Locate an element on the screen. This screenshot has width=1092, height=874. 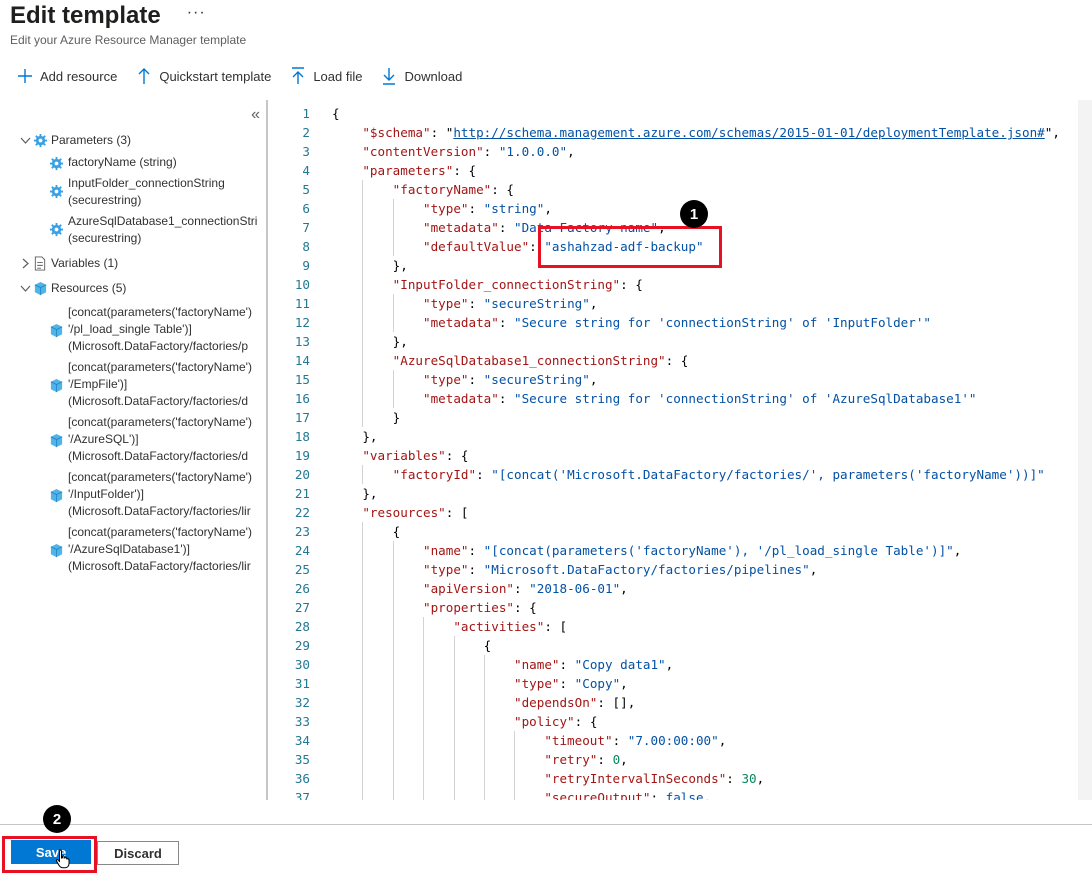
more-options-button: ··· is located at coordinates (196, 13).